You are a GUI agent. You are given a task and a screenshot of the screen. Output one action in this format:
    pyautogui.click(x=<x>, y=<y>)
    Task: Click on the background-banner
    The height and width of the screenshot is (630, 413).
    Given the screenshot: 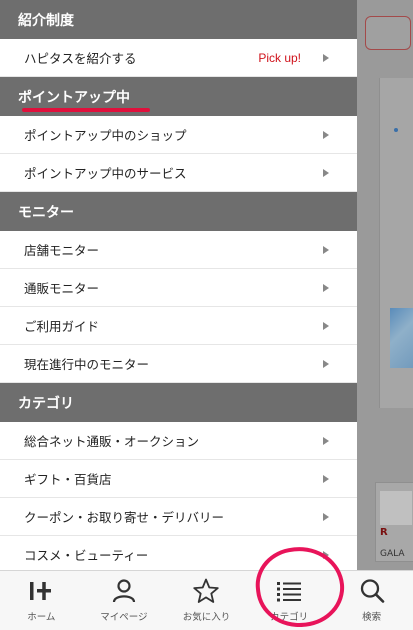 What is the action you would take?
    pyautogui.click(x=396, y=243)
    